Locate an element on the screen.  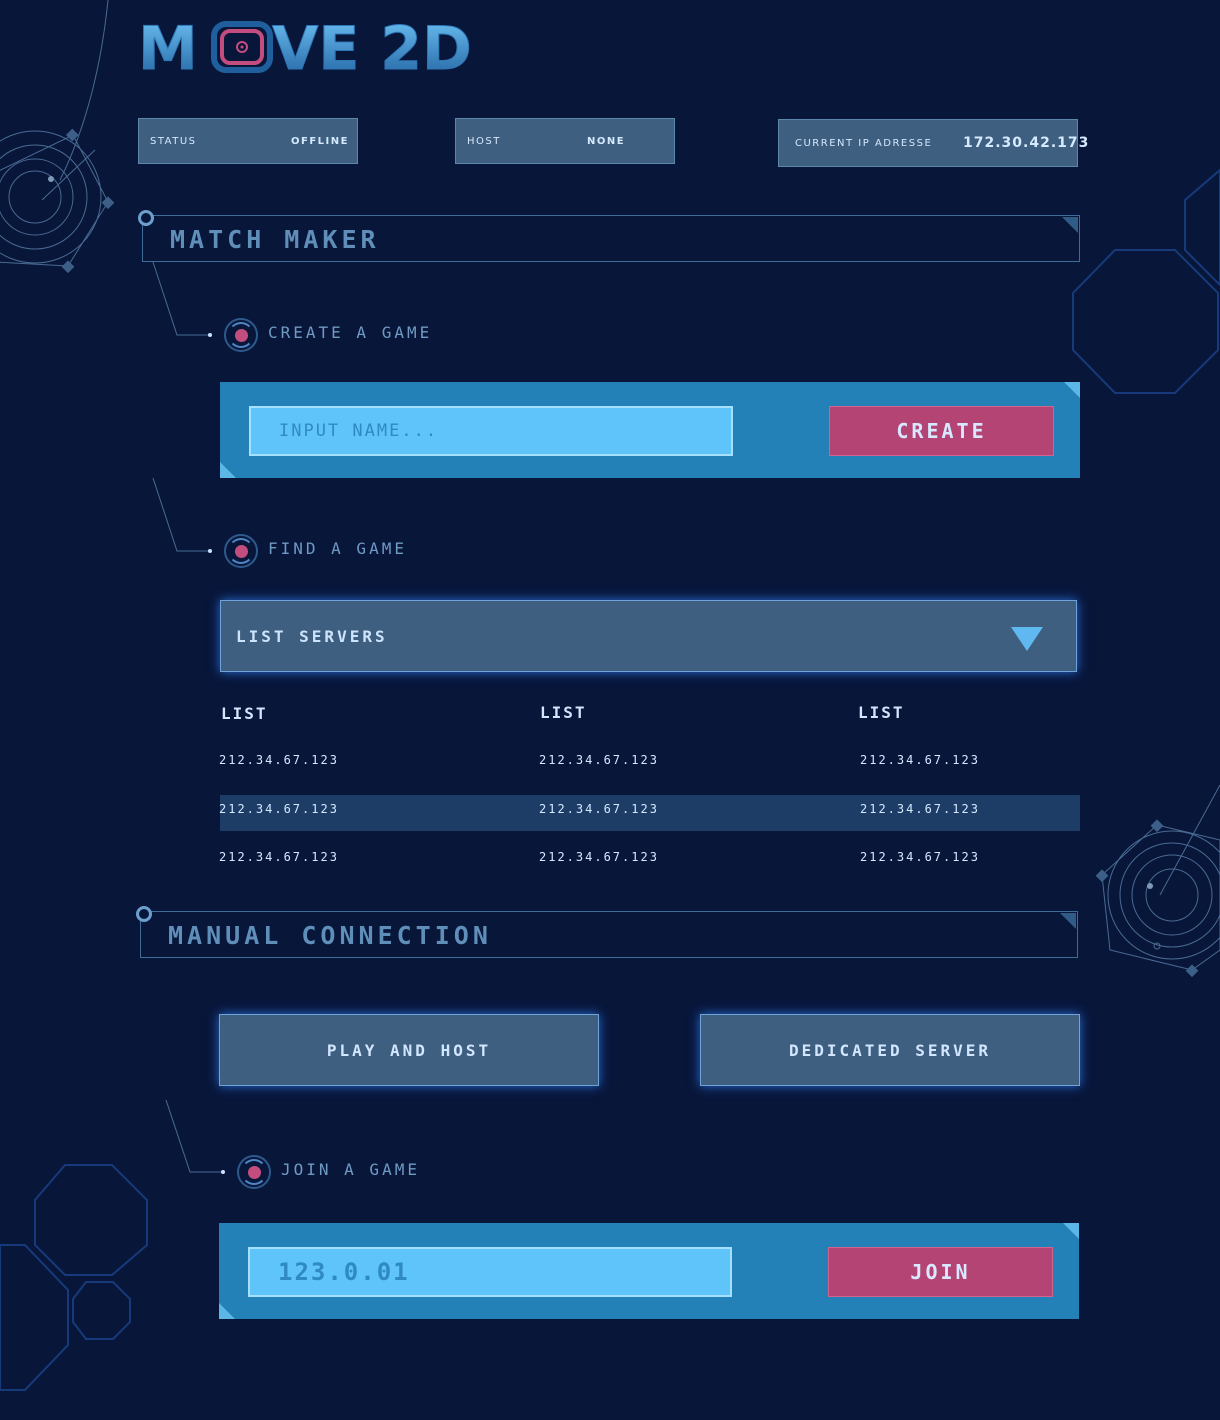
manual-connection-title: MANUAL CONNECTION is located at coordinates (330, 935).